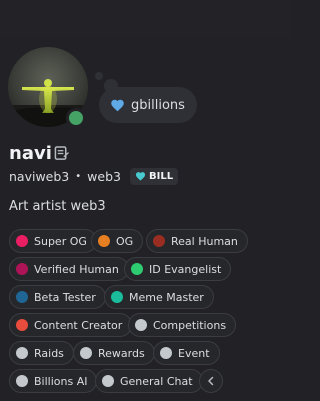 The height and width of the screenshot is (401, 320). I want to click on collapse-roles-button, so click(211, 381).